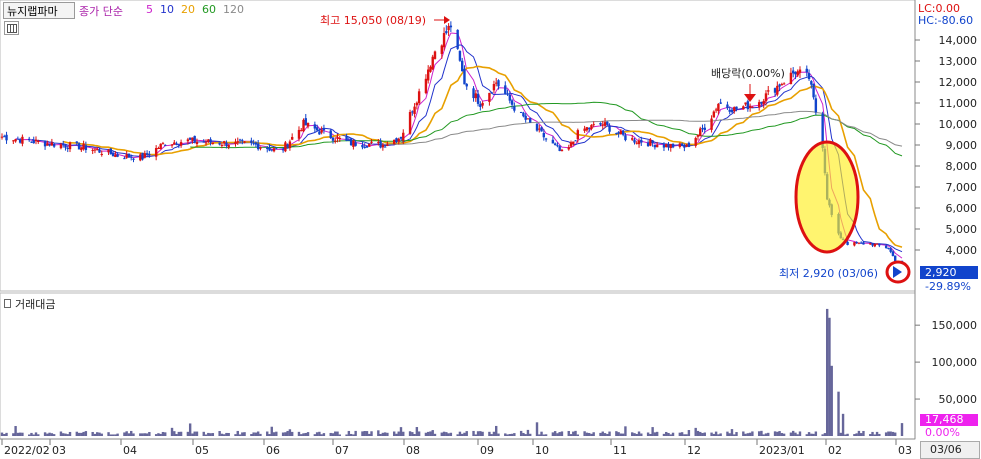 The width and height of the screenshot is (981, 459). I want to click on volume-icon, so click(7, 303).